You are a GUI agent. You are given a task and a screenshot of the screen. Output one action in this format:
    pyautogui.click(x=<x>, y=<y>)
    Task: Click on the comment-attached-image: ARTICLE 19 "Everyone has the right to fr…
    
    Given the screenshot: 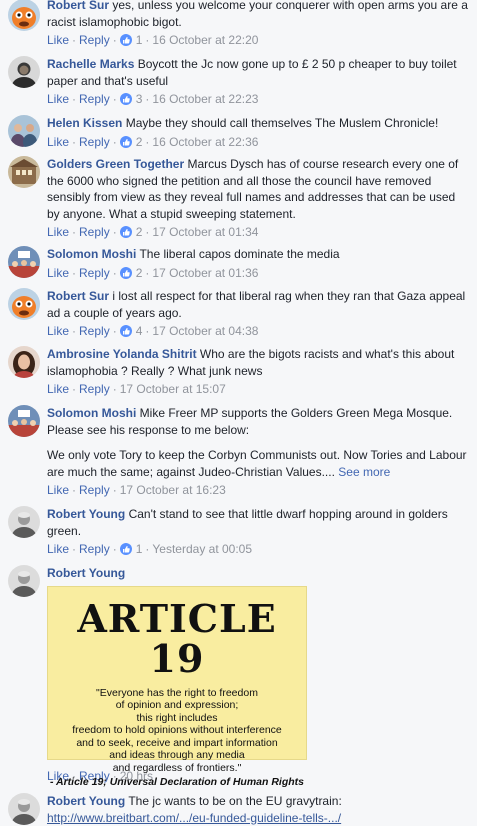 What is the action you would take?
    pyautogui.click(x=177, y=686)
    